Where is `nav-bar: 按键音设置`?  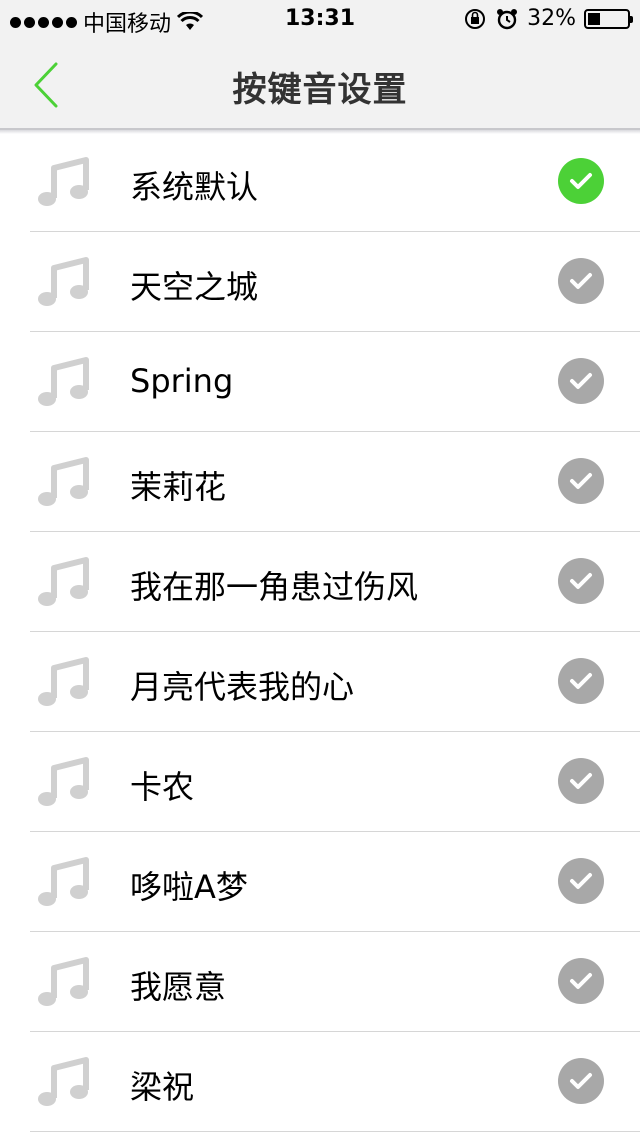 nav-bar: 按键音设置 is located at coordinates (320, 85).